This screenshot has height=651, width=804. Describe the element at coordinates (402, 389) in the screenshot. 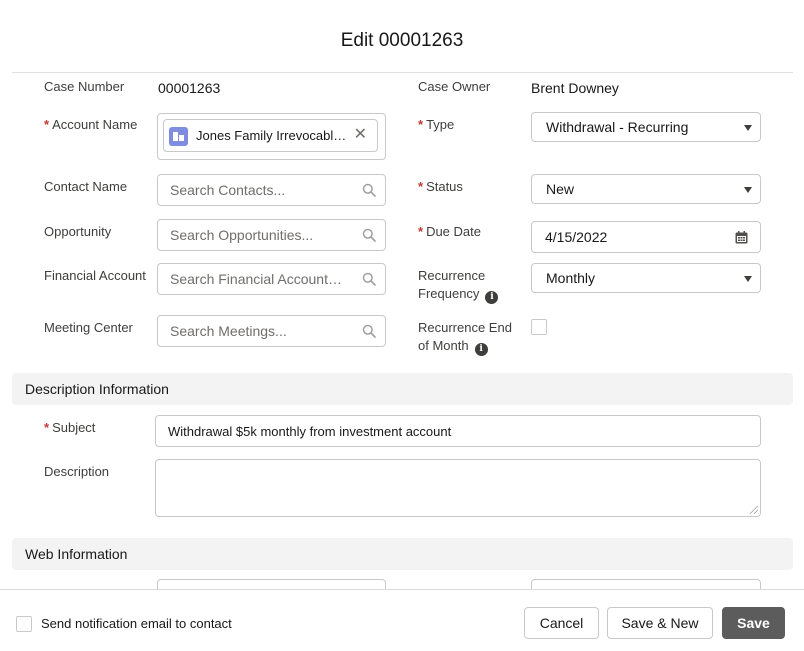

I see `section-header-description: Description Information` at that location.